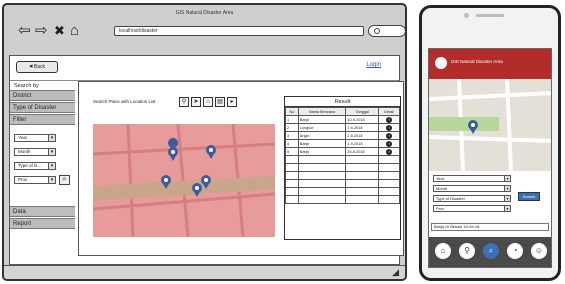 The width and height of the screenshot is (565, 284). Describe the element at coordinates (41, 30) in the screenshot. I see `forward-arrow-icon: ⇨` at that location.